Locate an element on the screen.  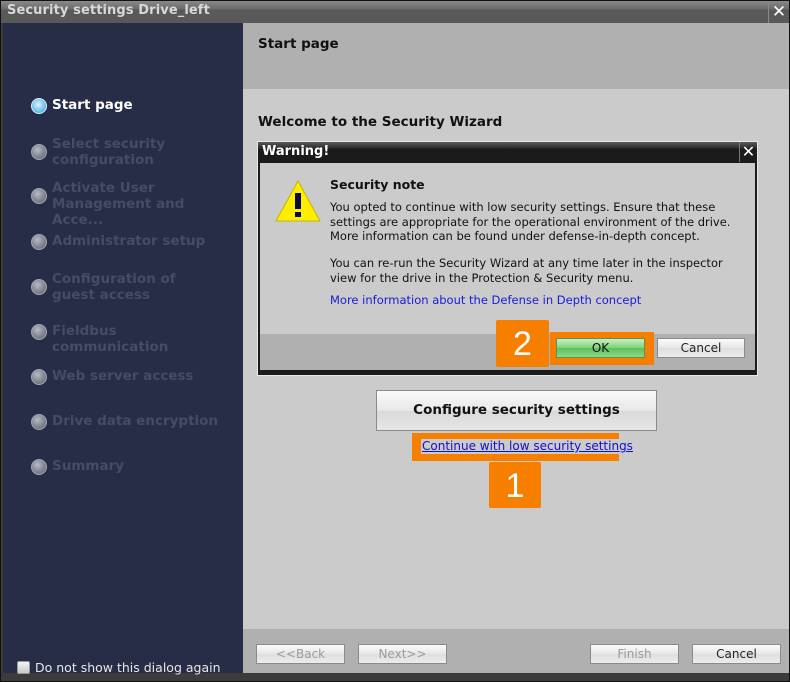
page-title: Start page is located at coordinates (298, 44).